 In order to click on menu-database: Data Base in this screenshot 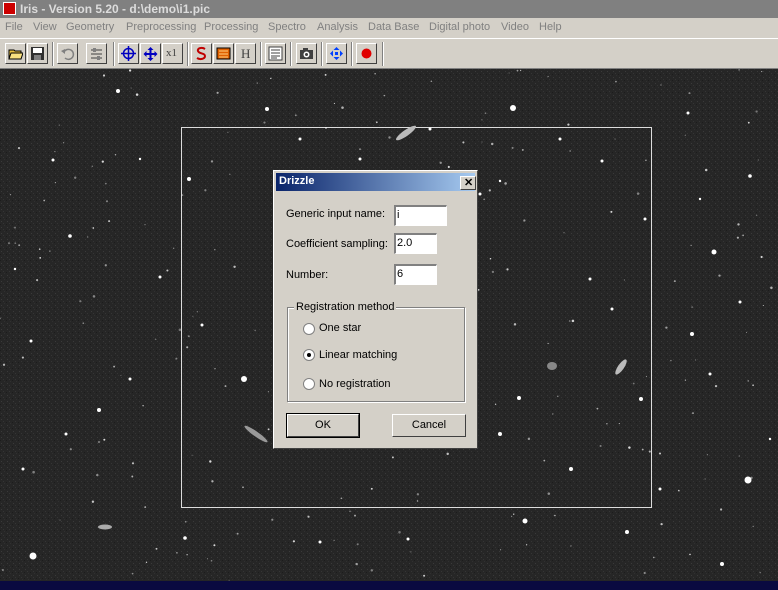, I will do `click(393, 27)`.